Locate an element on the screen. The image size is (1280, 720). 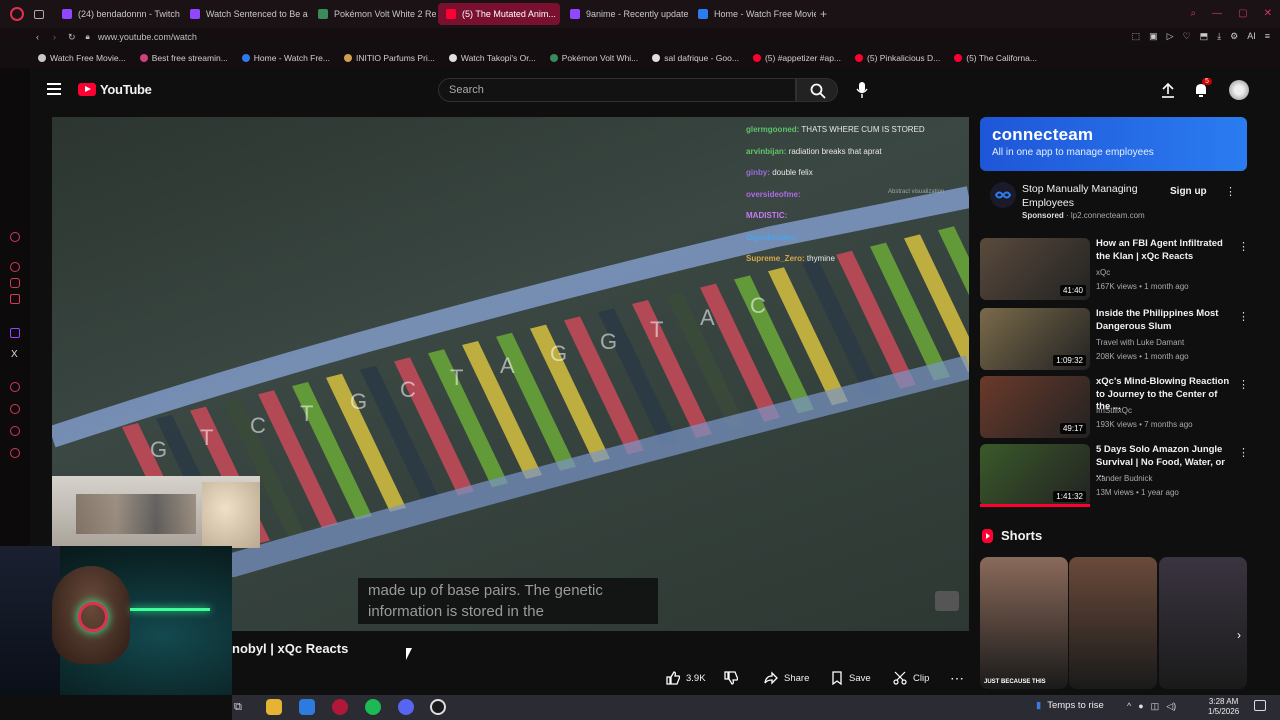
weather-widget: ▮ Temps to rise is located at coordinates (1070, 705).